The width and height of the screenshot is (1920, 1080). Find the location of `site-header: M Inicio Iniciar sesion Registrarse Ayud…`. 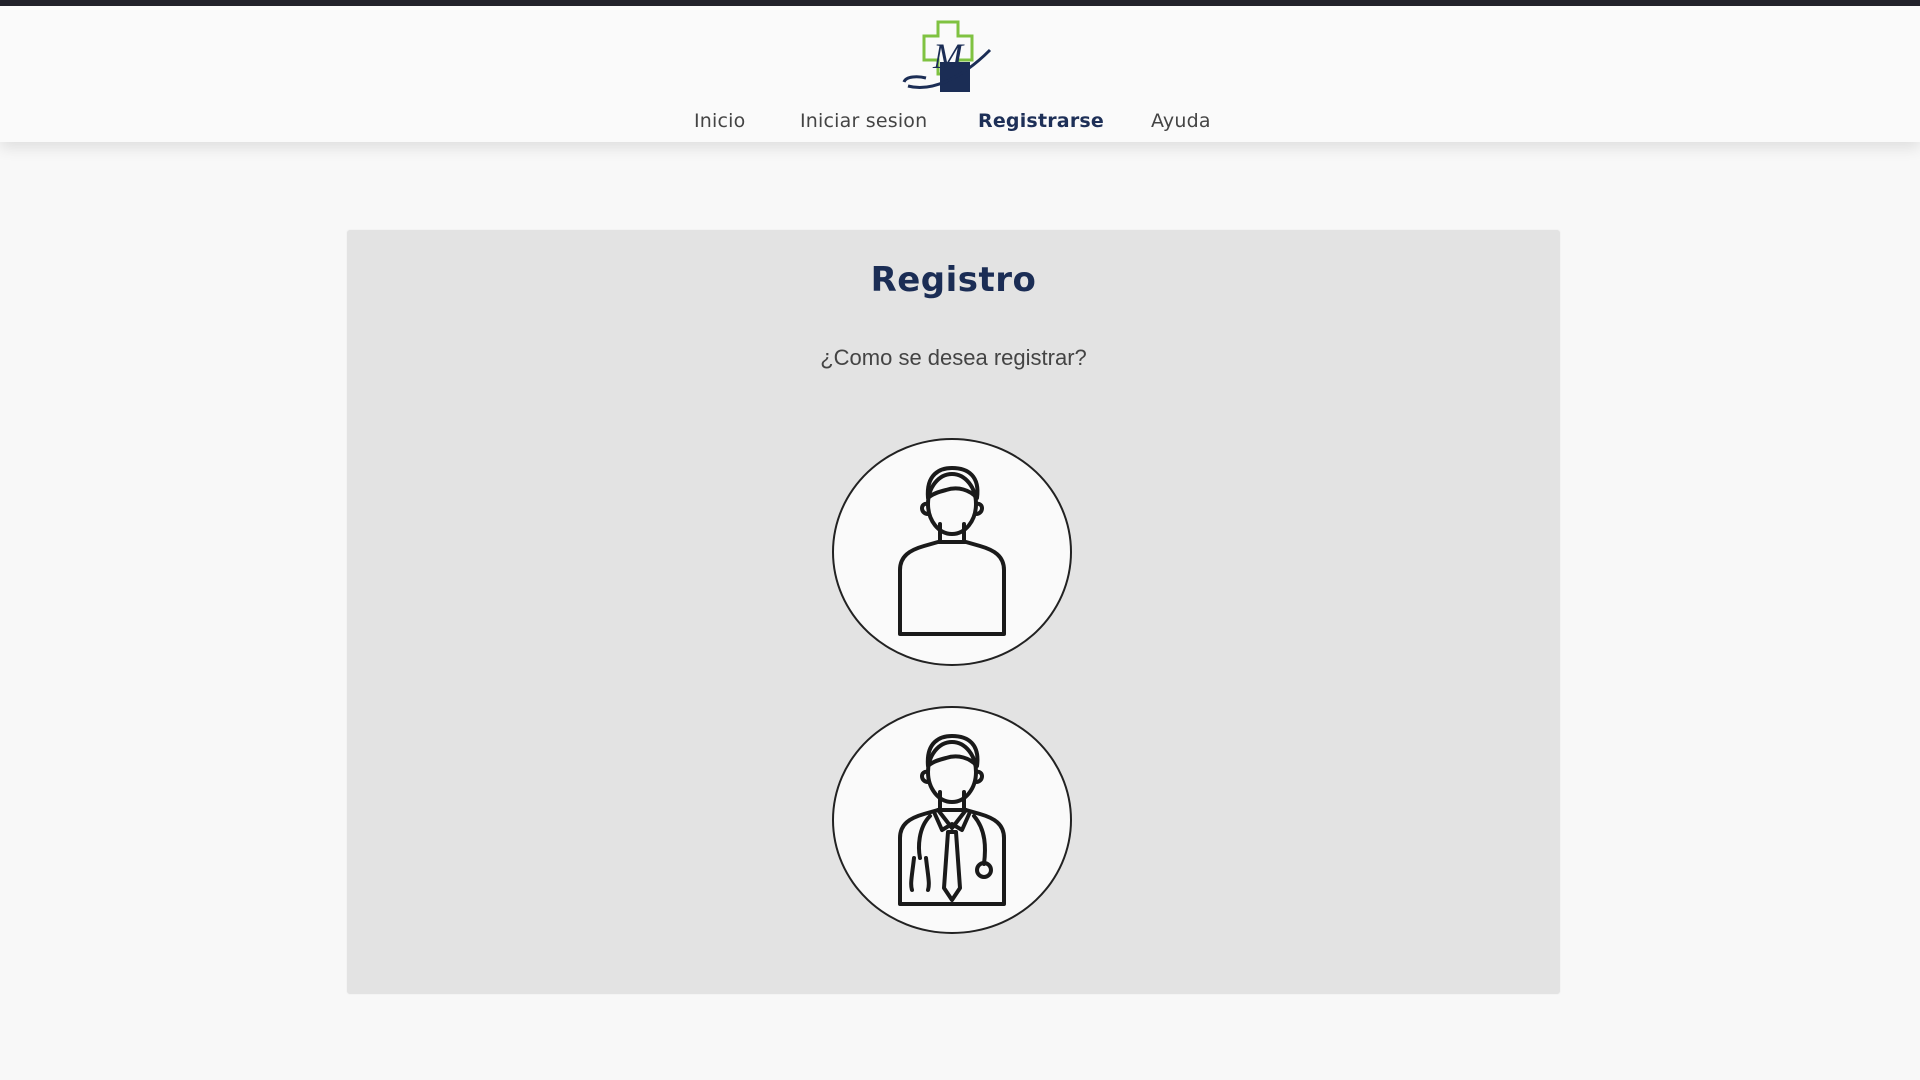

site-header: M Inicio Iniciar sesion Registrarse Ayud… is located at coordinates (960, 74).